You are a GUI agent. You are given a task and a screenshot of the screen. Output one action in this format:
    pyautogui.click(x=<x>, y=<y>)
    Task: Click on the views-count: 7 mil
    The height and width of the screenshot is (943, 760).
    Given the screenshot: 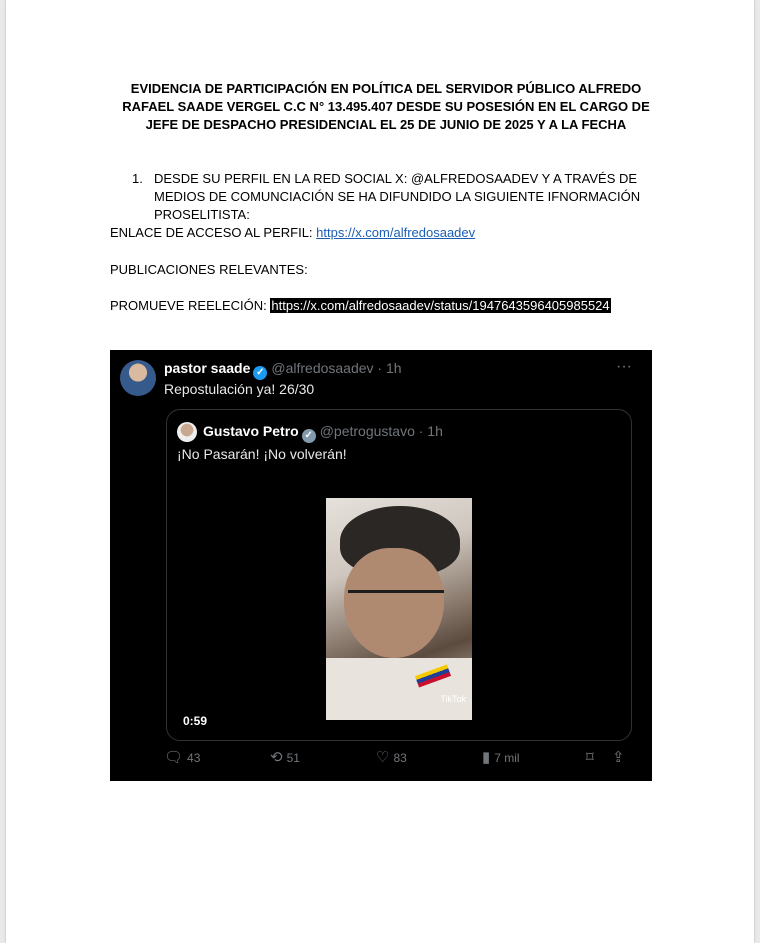 What is the action you would take?
    pyautogui.click(x=507, y=757)
    